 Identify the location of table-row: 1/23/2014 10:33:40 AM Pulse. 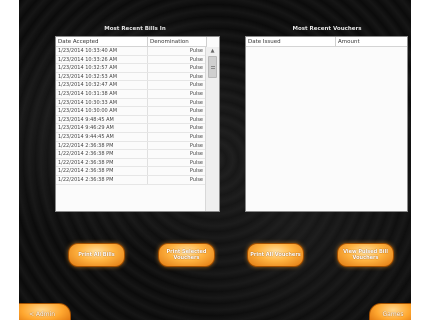
(131, 51).